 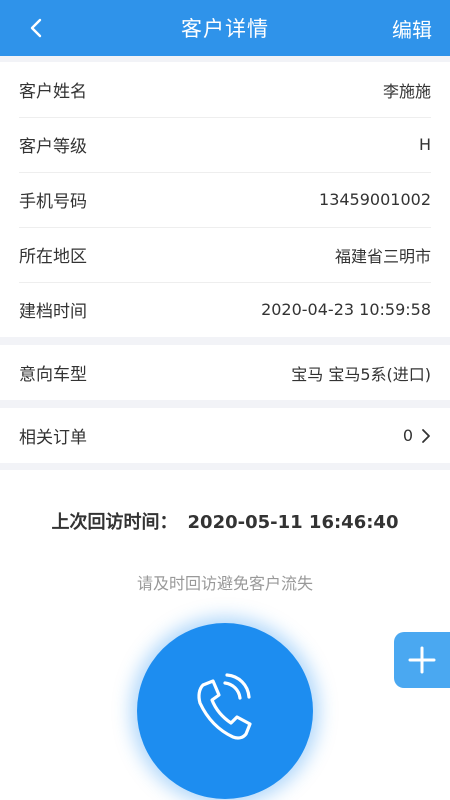 What do you see at coordinates (224, 583) in the screenshot?
I see `follow-up-hint: 请及时回访避免客户流失` at bounding box center [224, 583].